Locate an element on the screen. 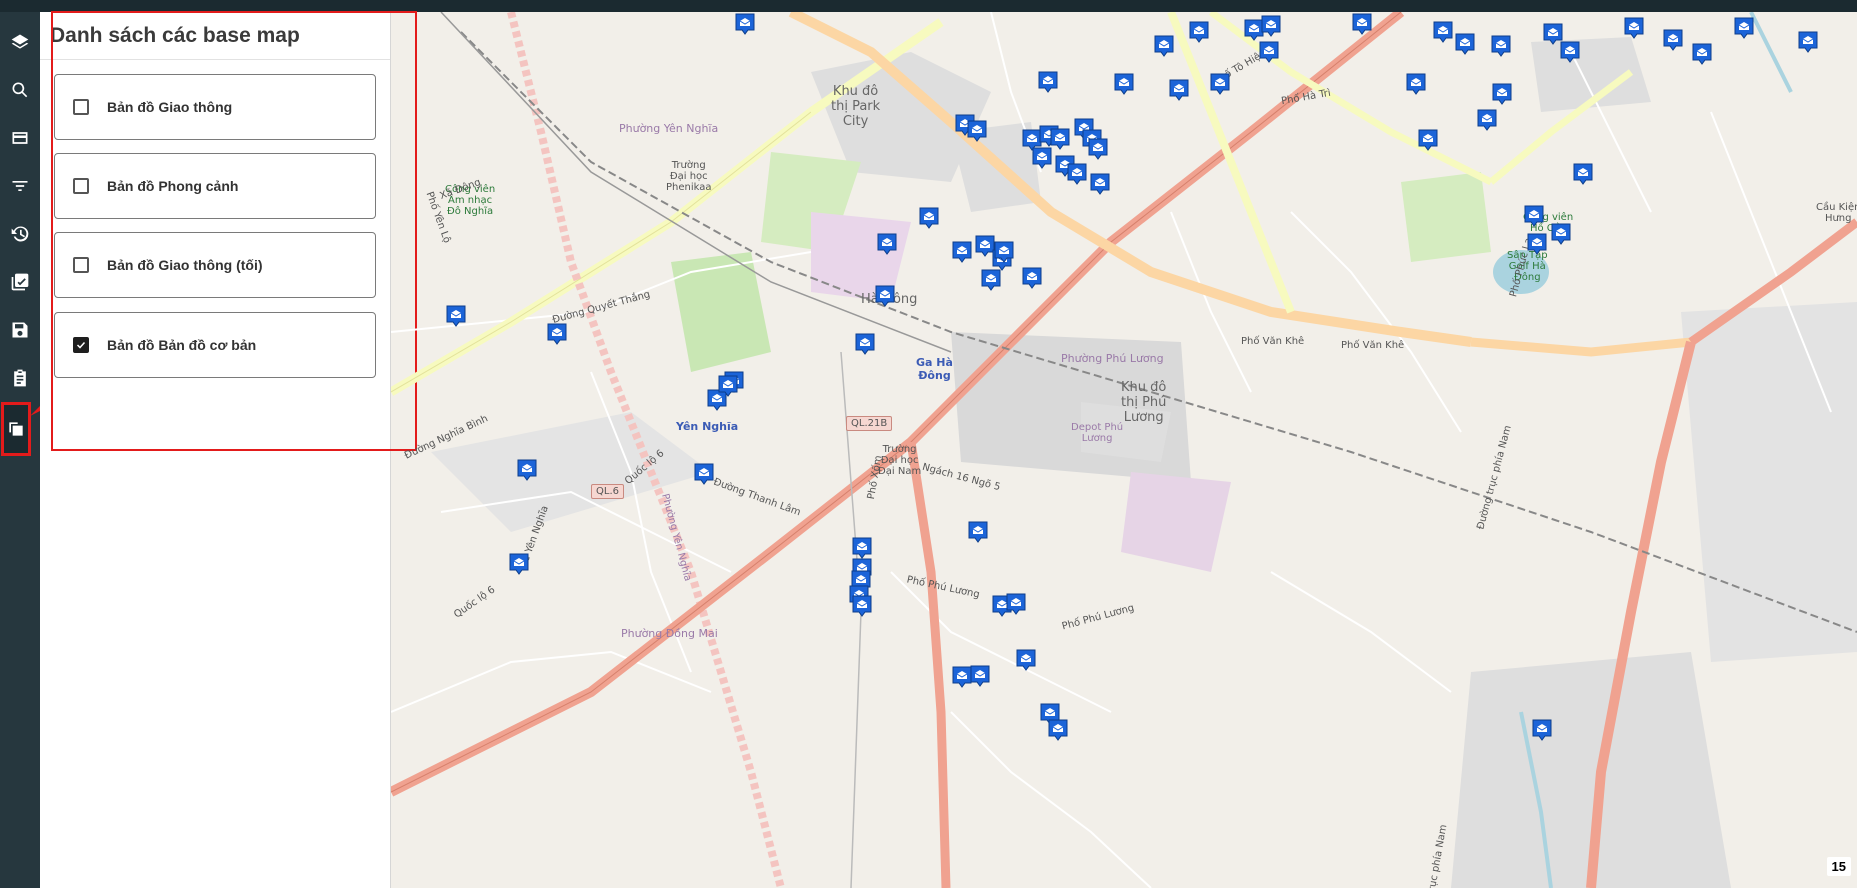 The image size is (1857, 888). road-shield: QL.6 is located at coordinates (607, 491).